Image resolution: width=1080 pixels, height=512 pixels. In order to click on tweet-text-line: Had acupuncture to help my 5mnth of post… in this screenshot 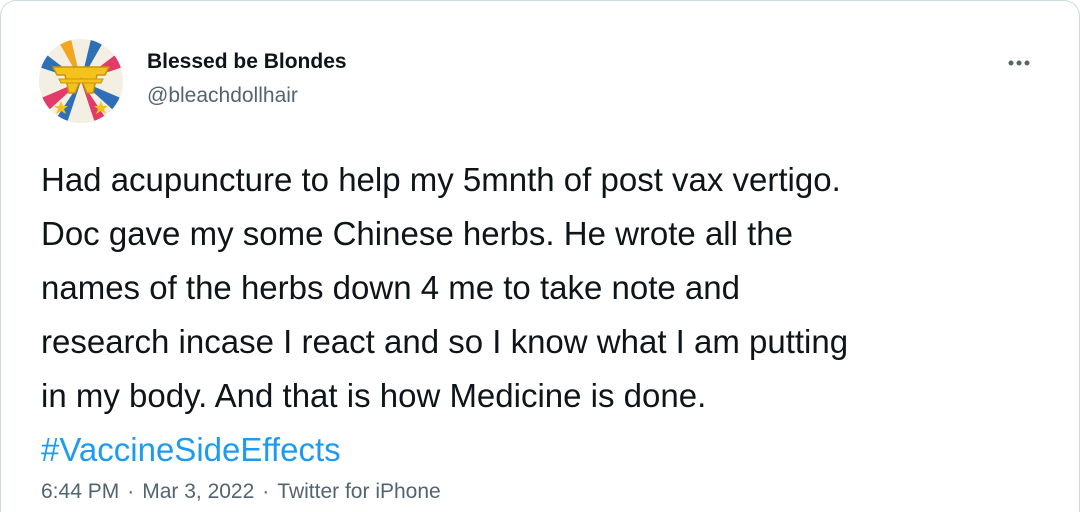, I will do `click(441, 179)`.